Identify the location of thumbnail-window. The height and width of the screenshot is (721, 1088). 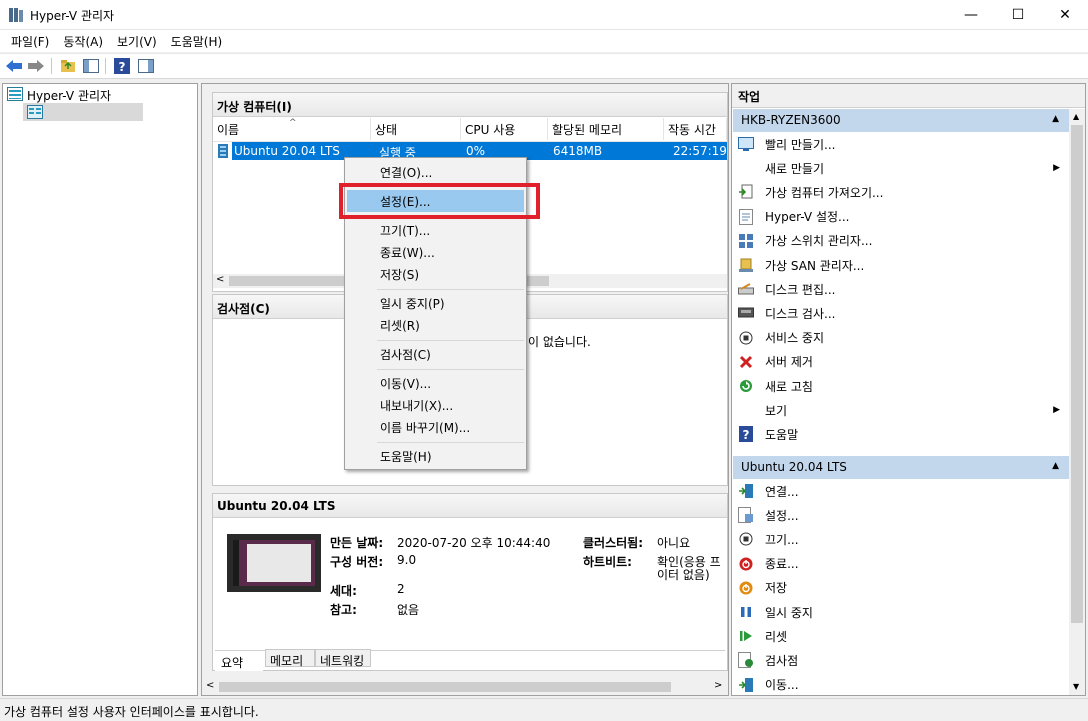
(279, 563).